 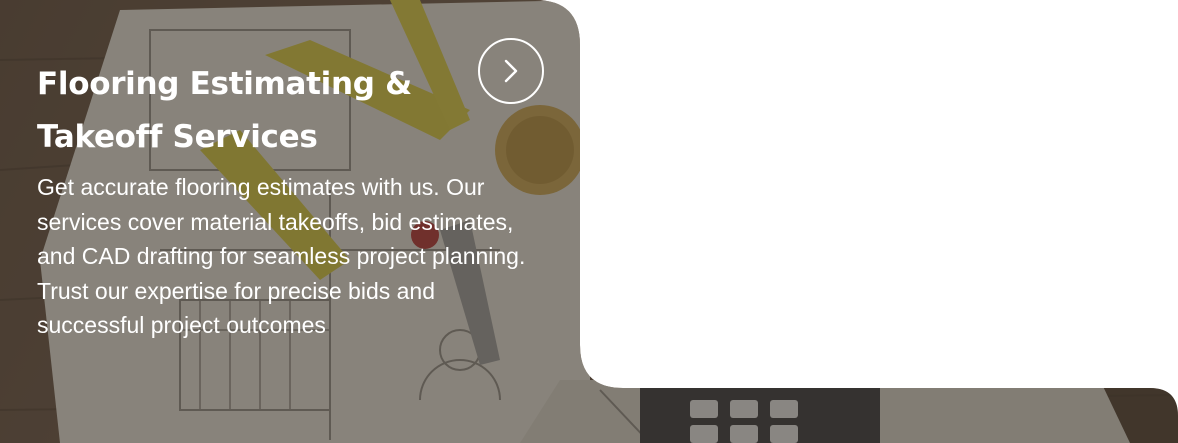 What do you see at coordinates (224, 110) in the screenshot?
I see `card-title: Flooring Estimating & Takeoff Services` at bounding box center [224, 110].